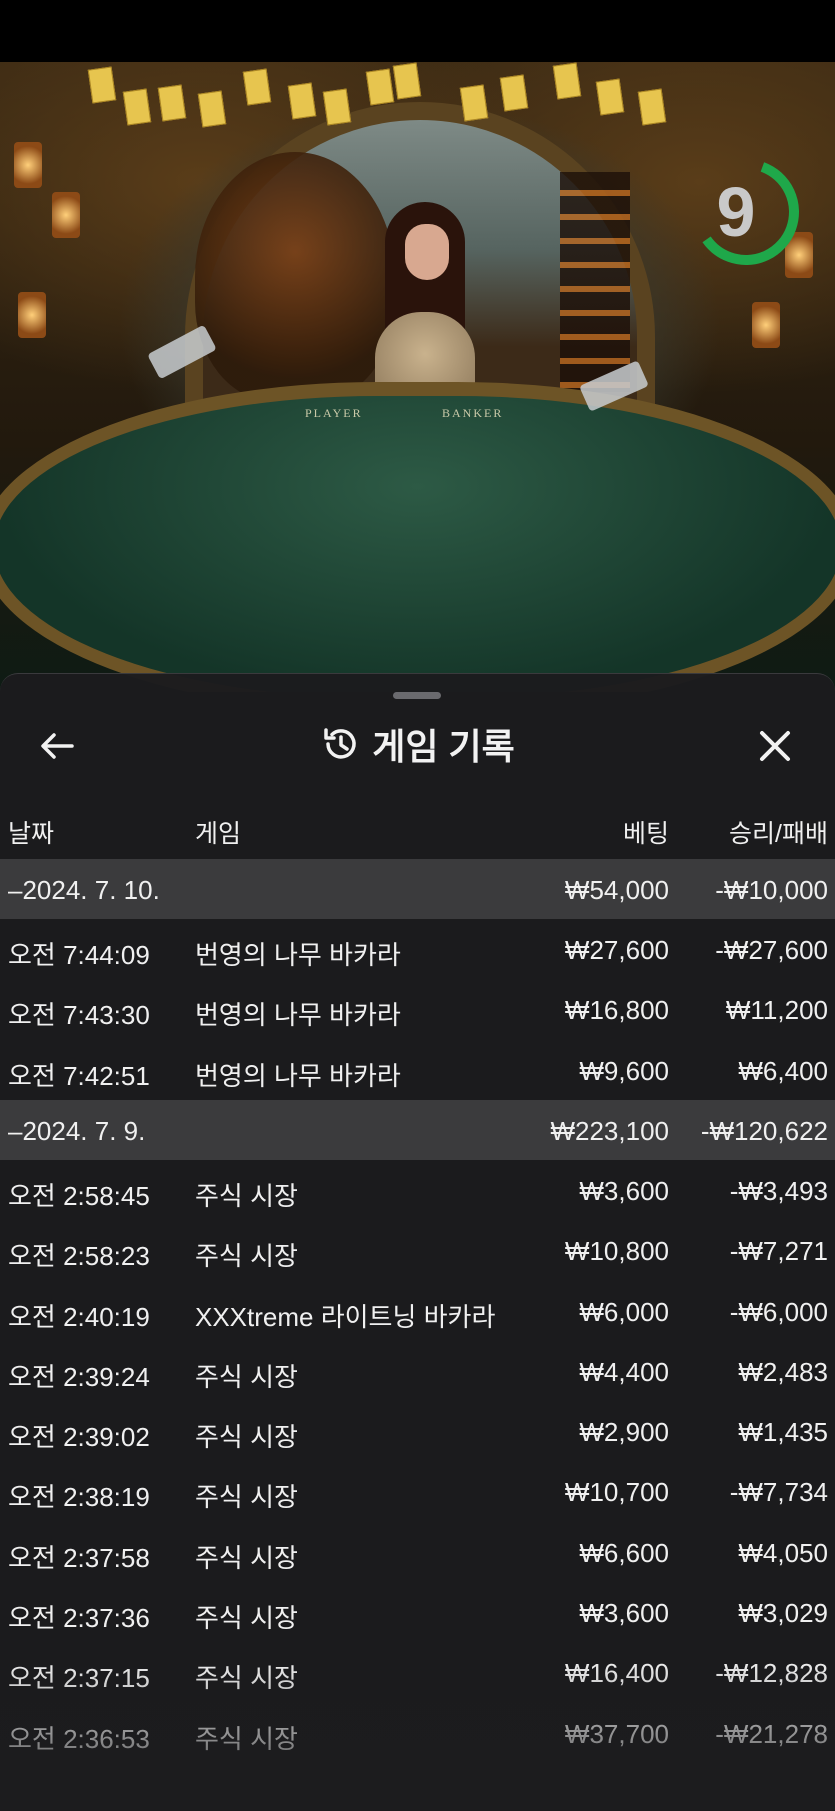  I want to click on close-icon, so click(775, 746).